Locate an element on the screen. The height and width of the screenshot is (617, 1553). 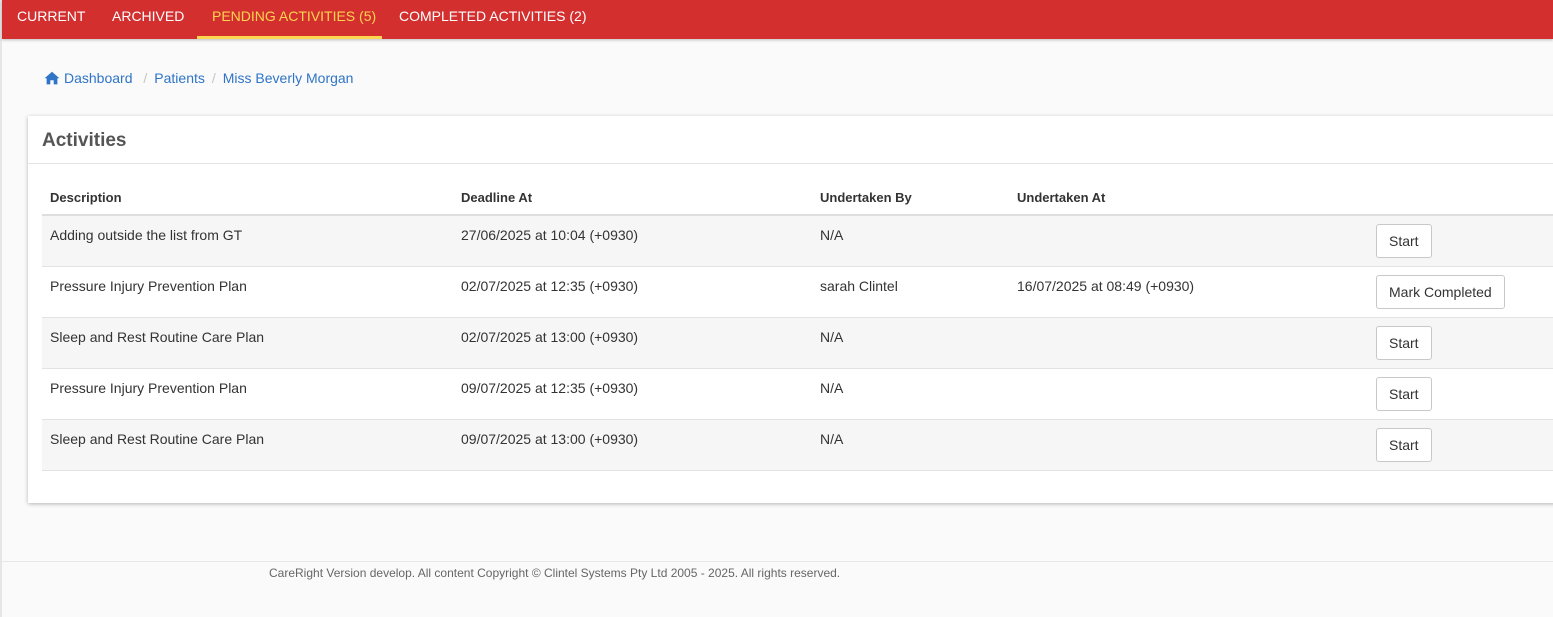
tab-pending-activities: PENDING ACTIVITIES (5) is located at coordinates (289, 19).